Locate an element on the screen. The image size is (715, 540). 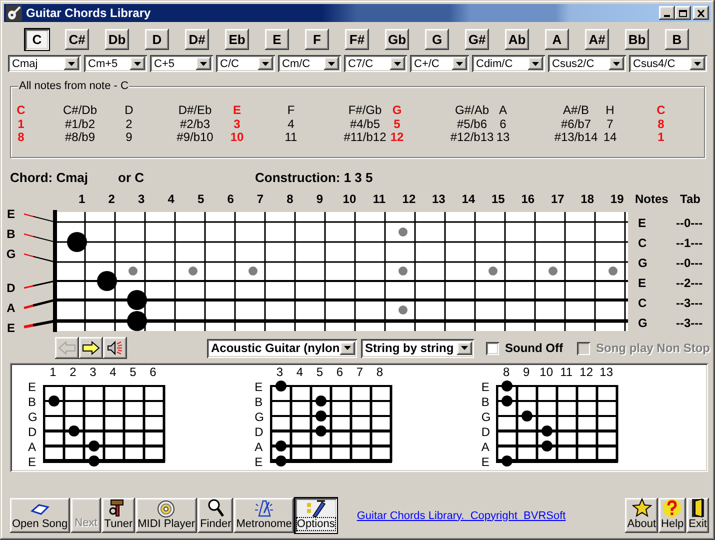
fret-number: 12 is located at coordinates (409, 199).